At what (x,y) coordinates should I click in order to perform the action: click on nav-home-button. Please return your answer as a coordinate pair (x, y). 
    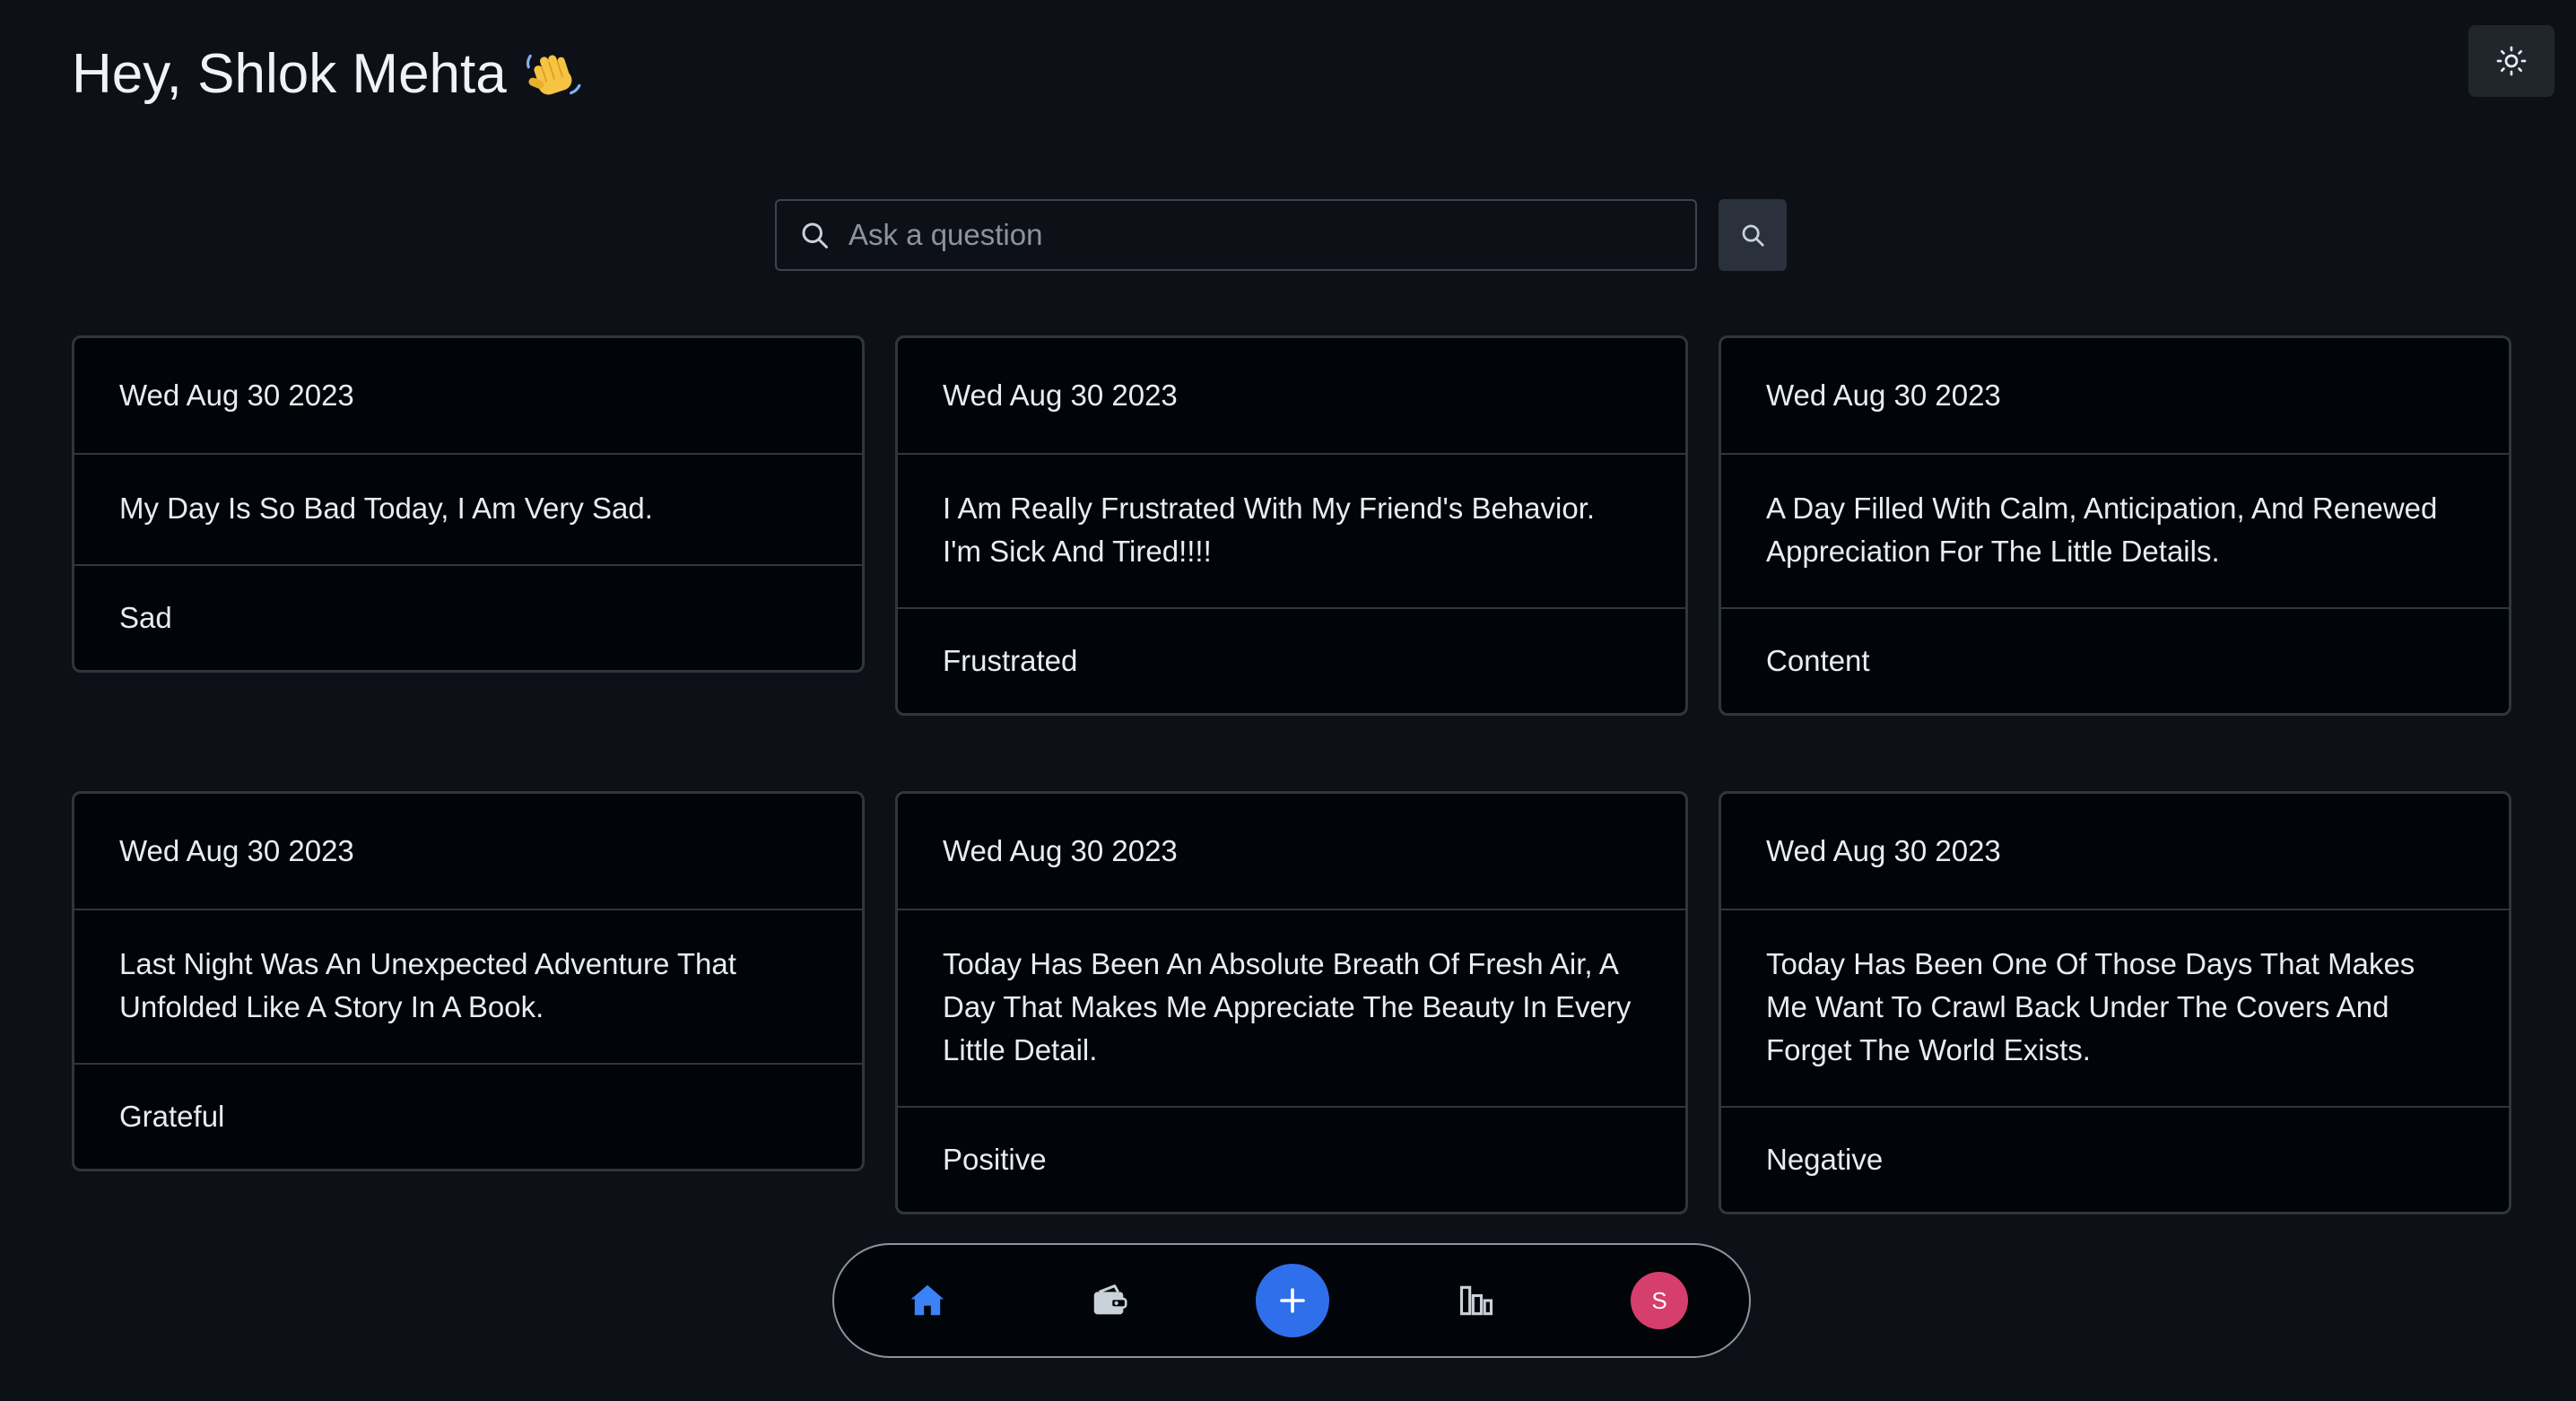
    Looking at the image, I should click on (927, 1300).